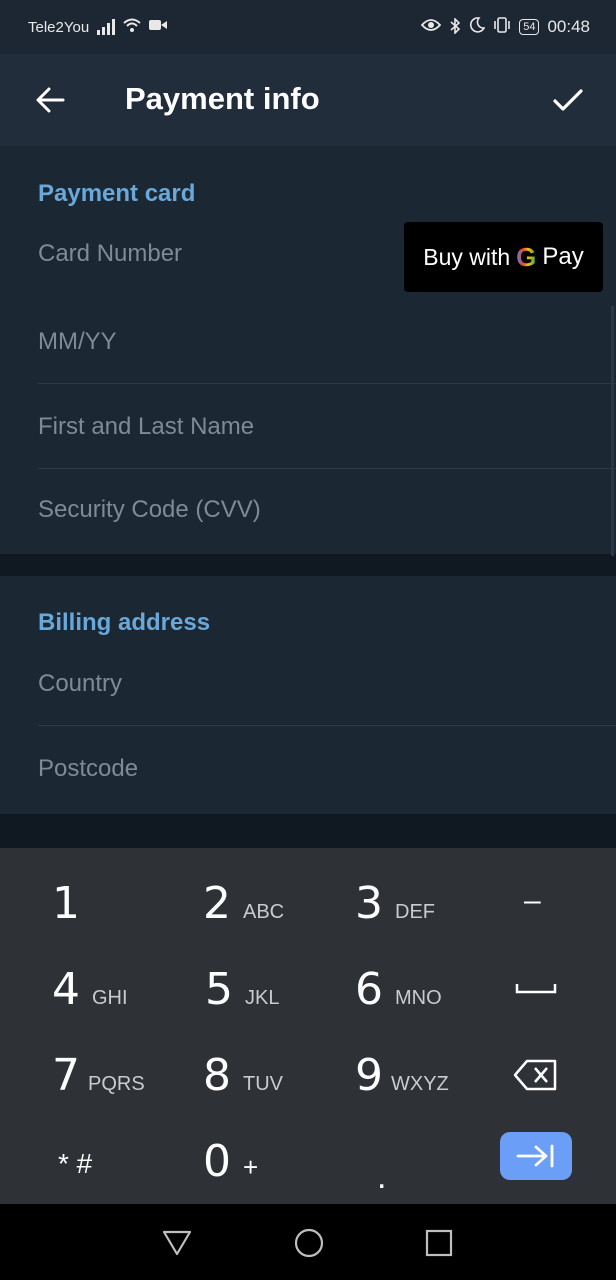 Image resolution: width=616 pixels, height=1280 pixels. Describe the element at coordinates (75, 1164) in the screenshot. I see `key-star-hash: * #` at that location.